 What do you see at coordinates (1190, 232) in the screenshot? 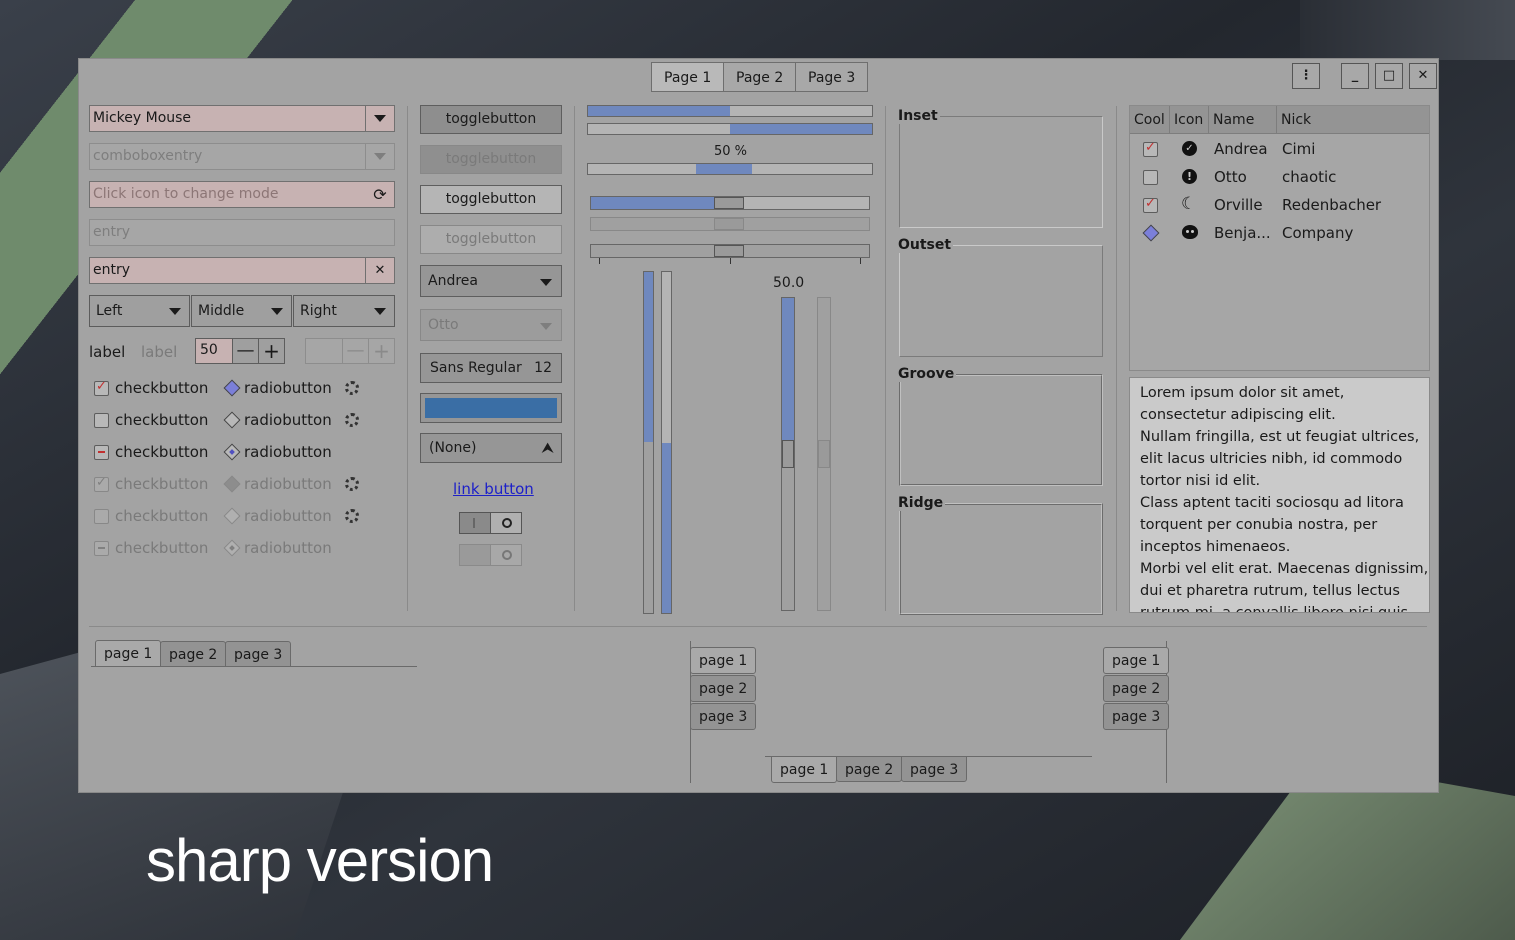
I see `face-icon` at bounding box center [1190, 232].